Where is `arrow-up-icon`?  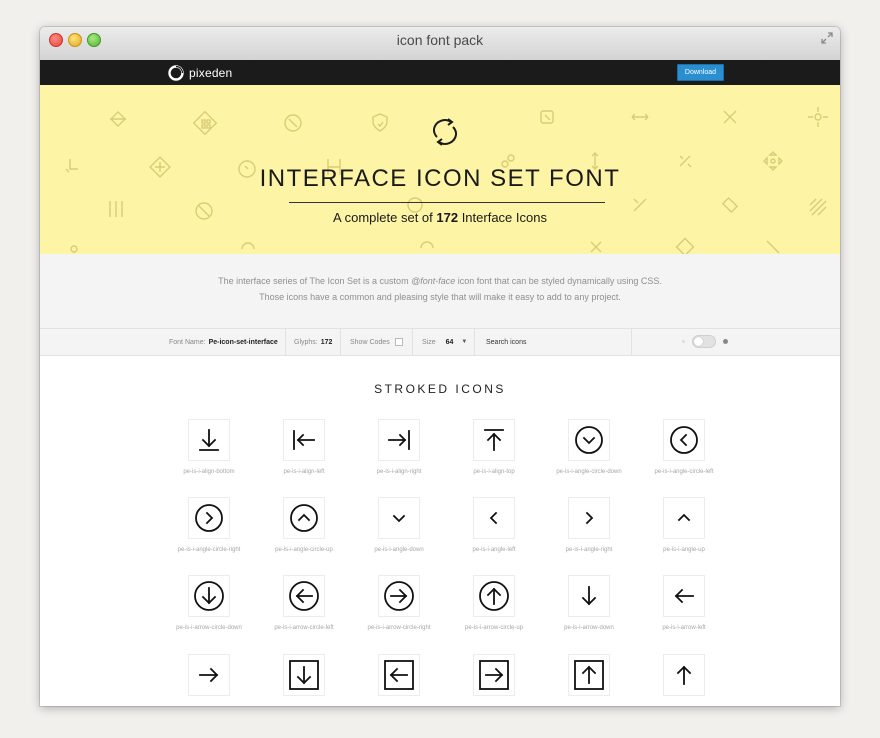 arrow-up-icon is located at coordinates (684, 675).